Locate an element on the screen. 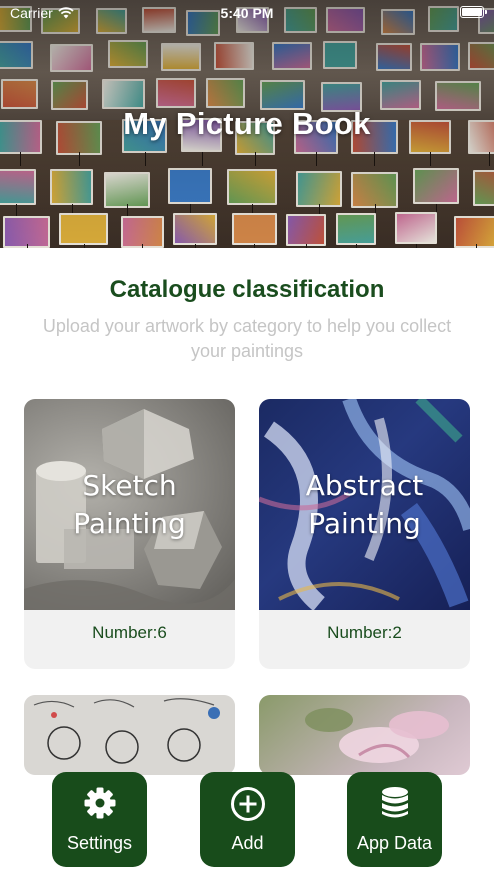  category-count: Number:2 is located at coordinates (364, 632).